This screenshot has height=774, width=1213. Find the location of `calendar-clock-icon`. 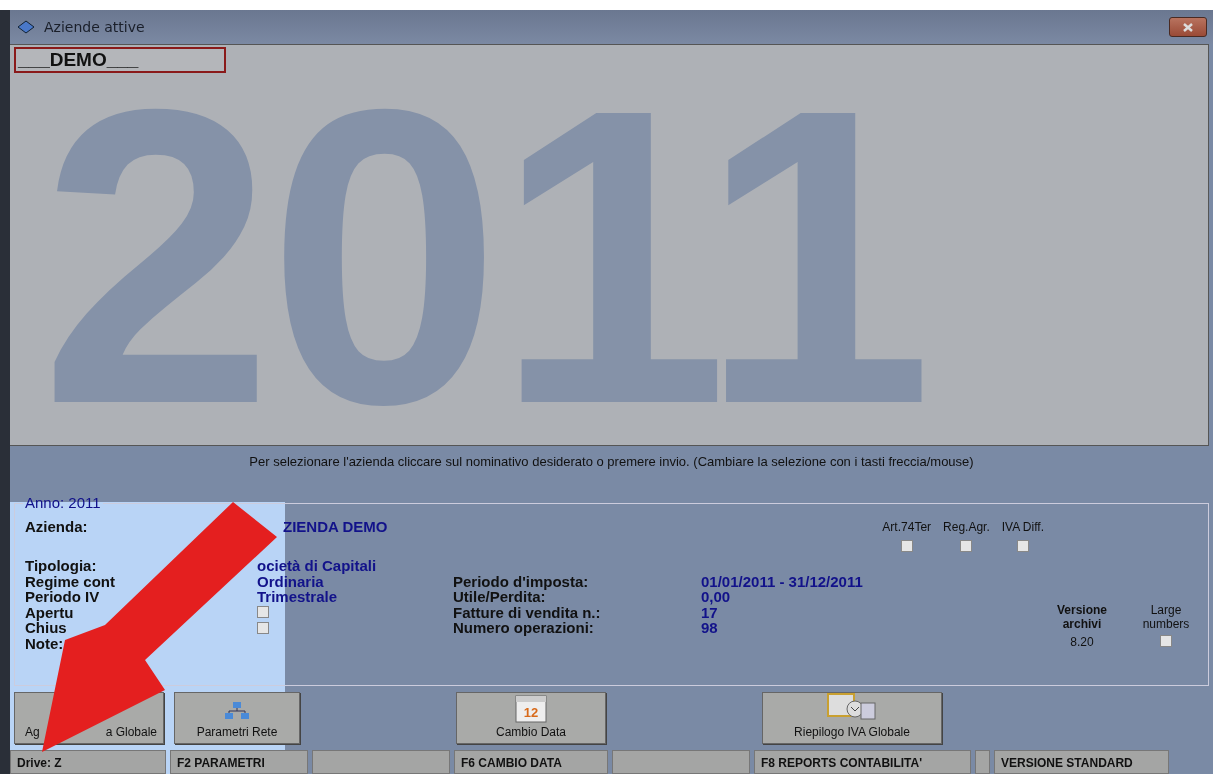

calendar-clock-icon is located at coordinates (852, 708).